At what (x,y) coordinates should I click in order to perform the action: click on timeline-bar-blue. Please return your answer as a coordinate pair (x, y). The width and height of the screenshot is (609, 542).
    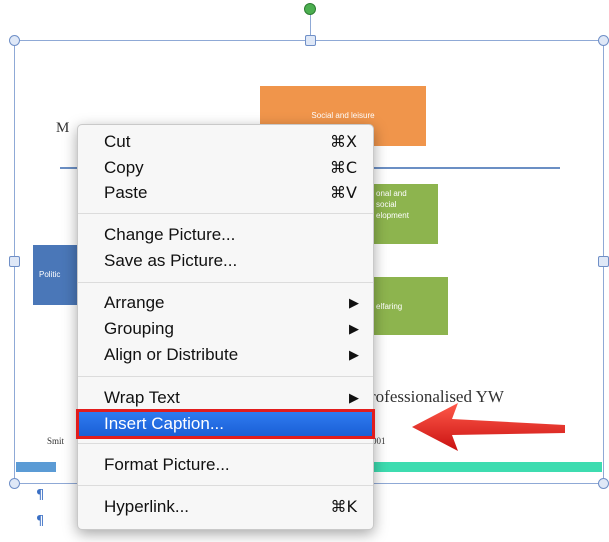
    Looking at the image, I should click on (36, 467).